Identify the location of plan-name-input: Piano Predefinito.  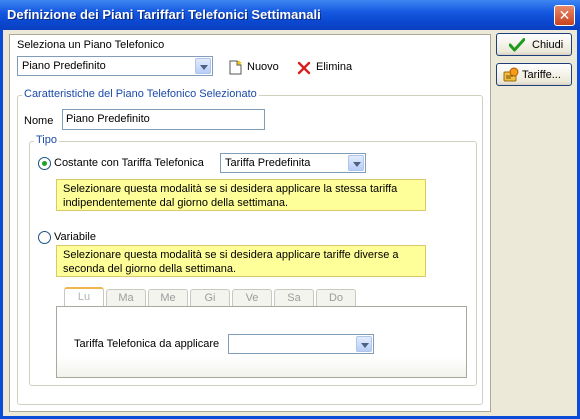
(163, 119).